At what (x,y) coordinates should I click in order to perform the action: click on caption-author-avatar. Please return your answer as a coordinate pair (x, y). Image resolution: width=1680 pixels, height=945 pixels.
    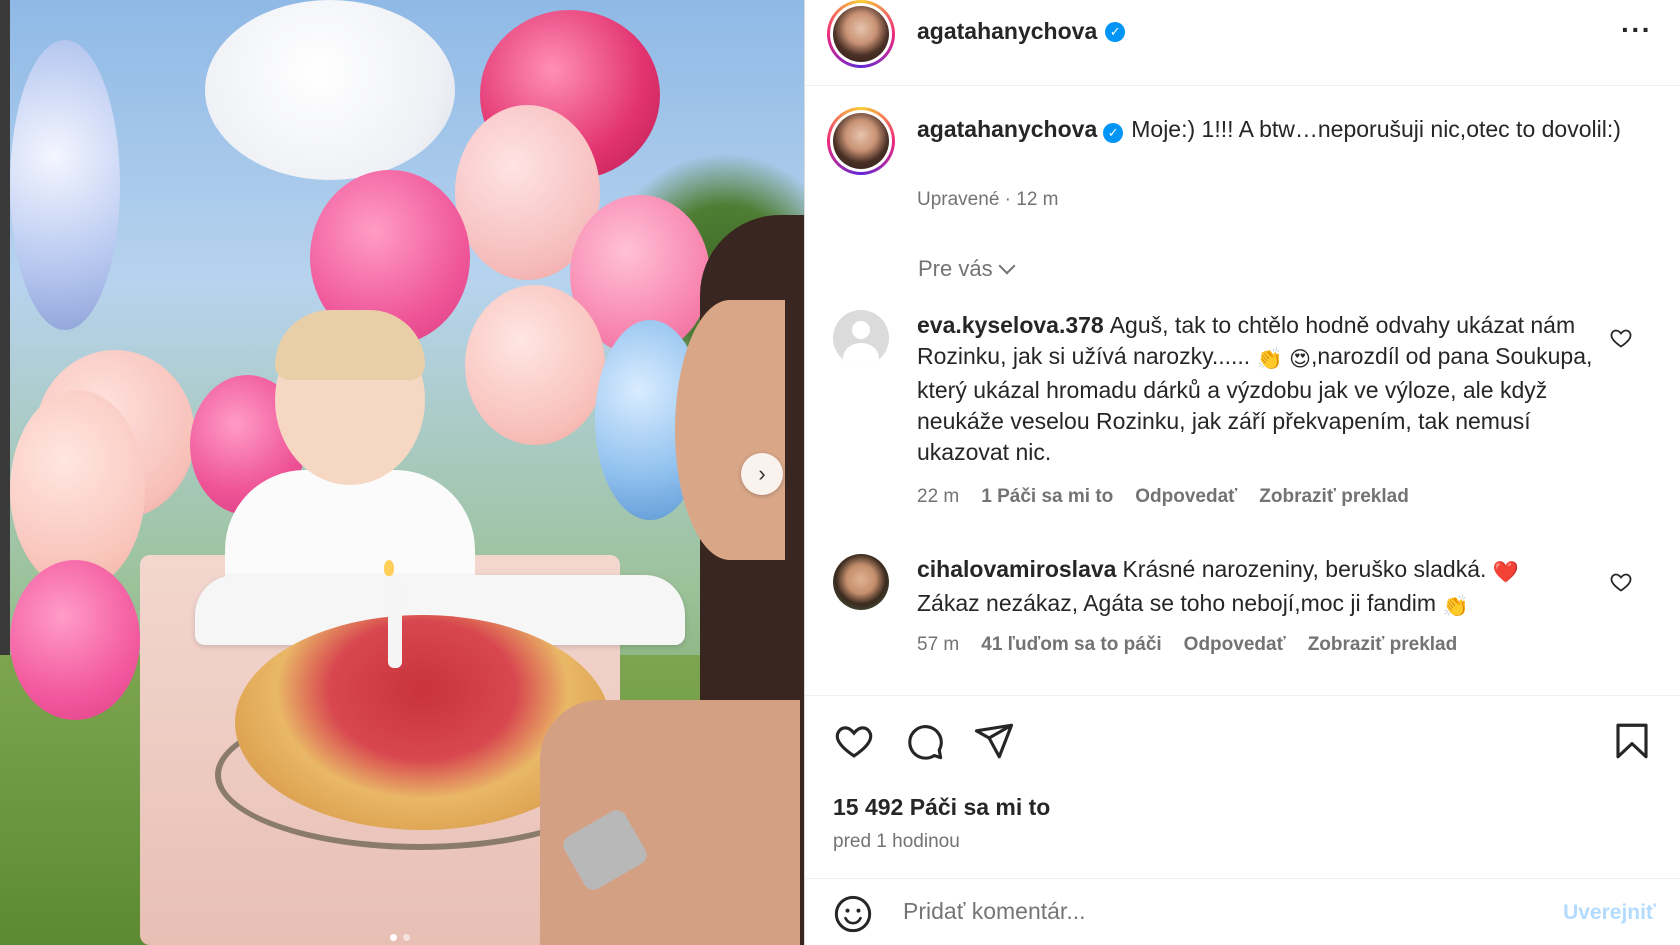
    Looking at the image, I should click on (861, 141).